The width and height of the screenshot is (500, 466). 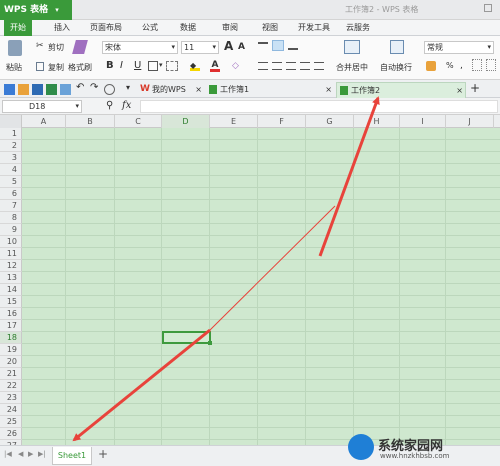 I want to click on clear-format-icon: ◇, so click(x=235, y=66).